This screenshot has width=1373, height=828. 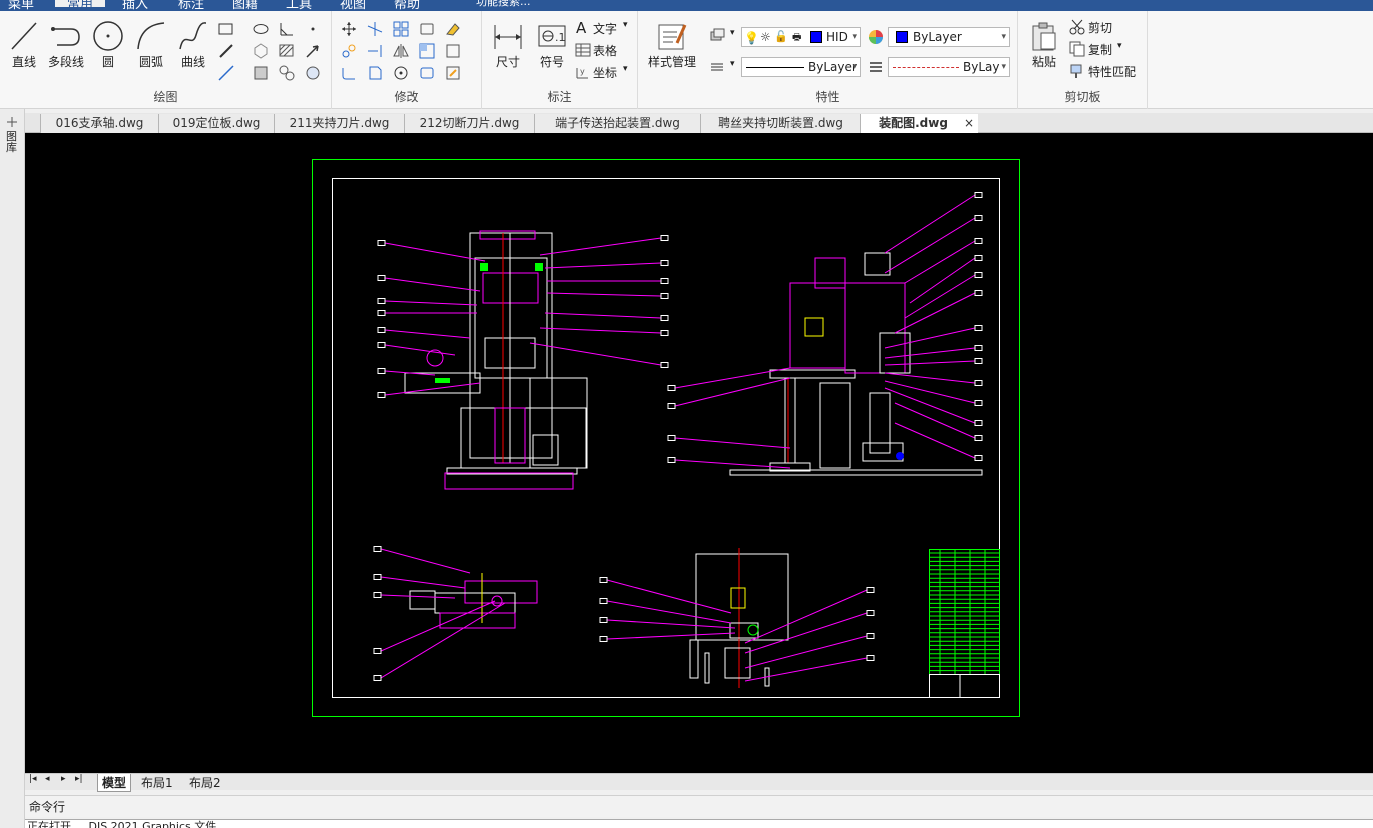 I want to click on line-button: 直线, so click(x=24, y=44).